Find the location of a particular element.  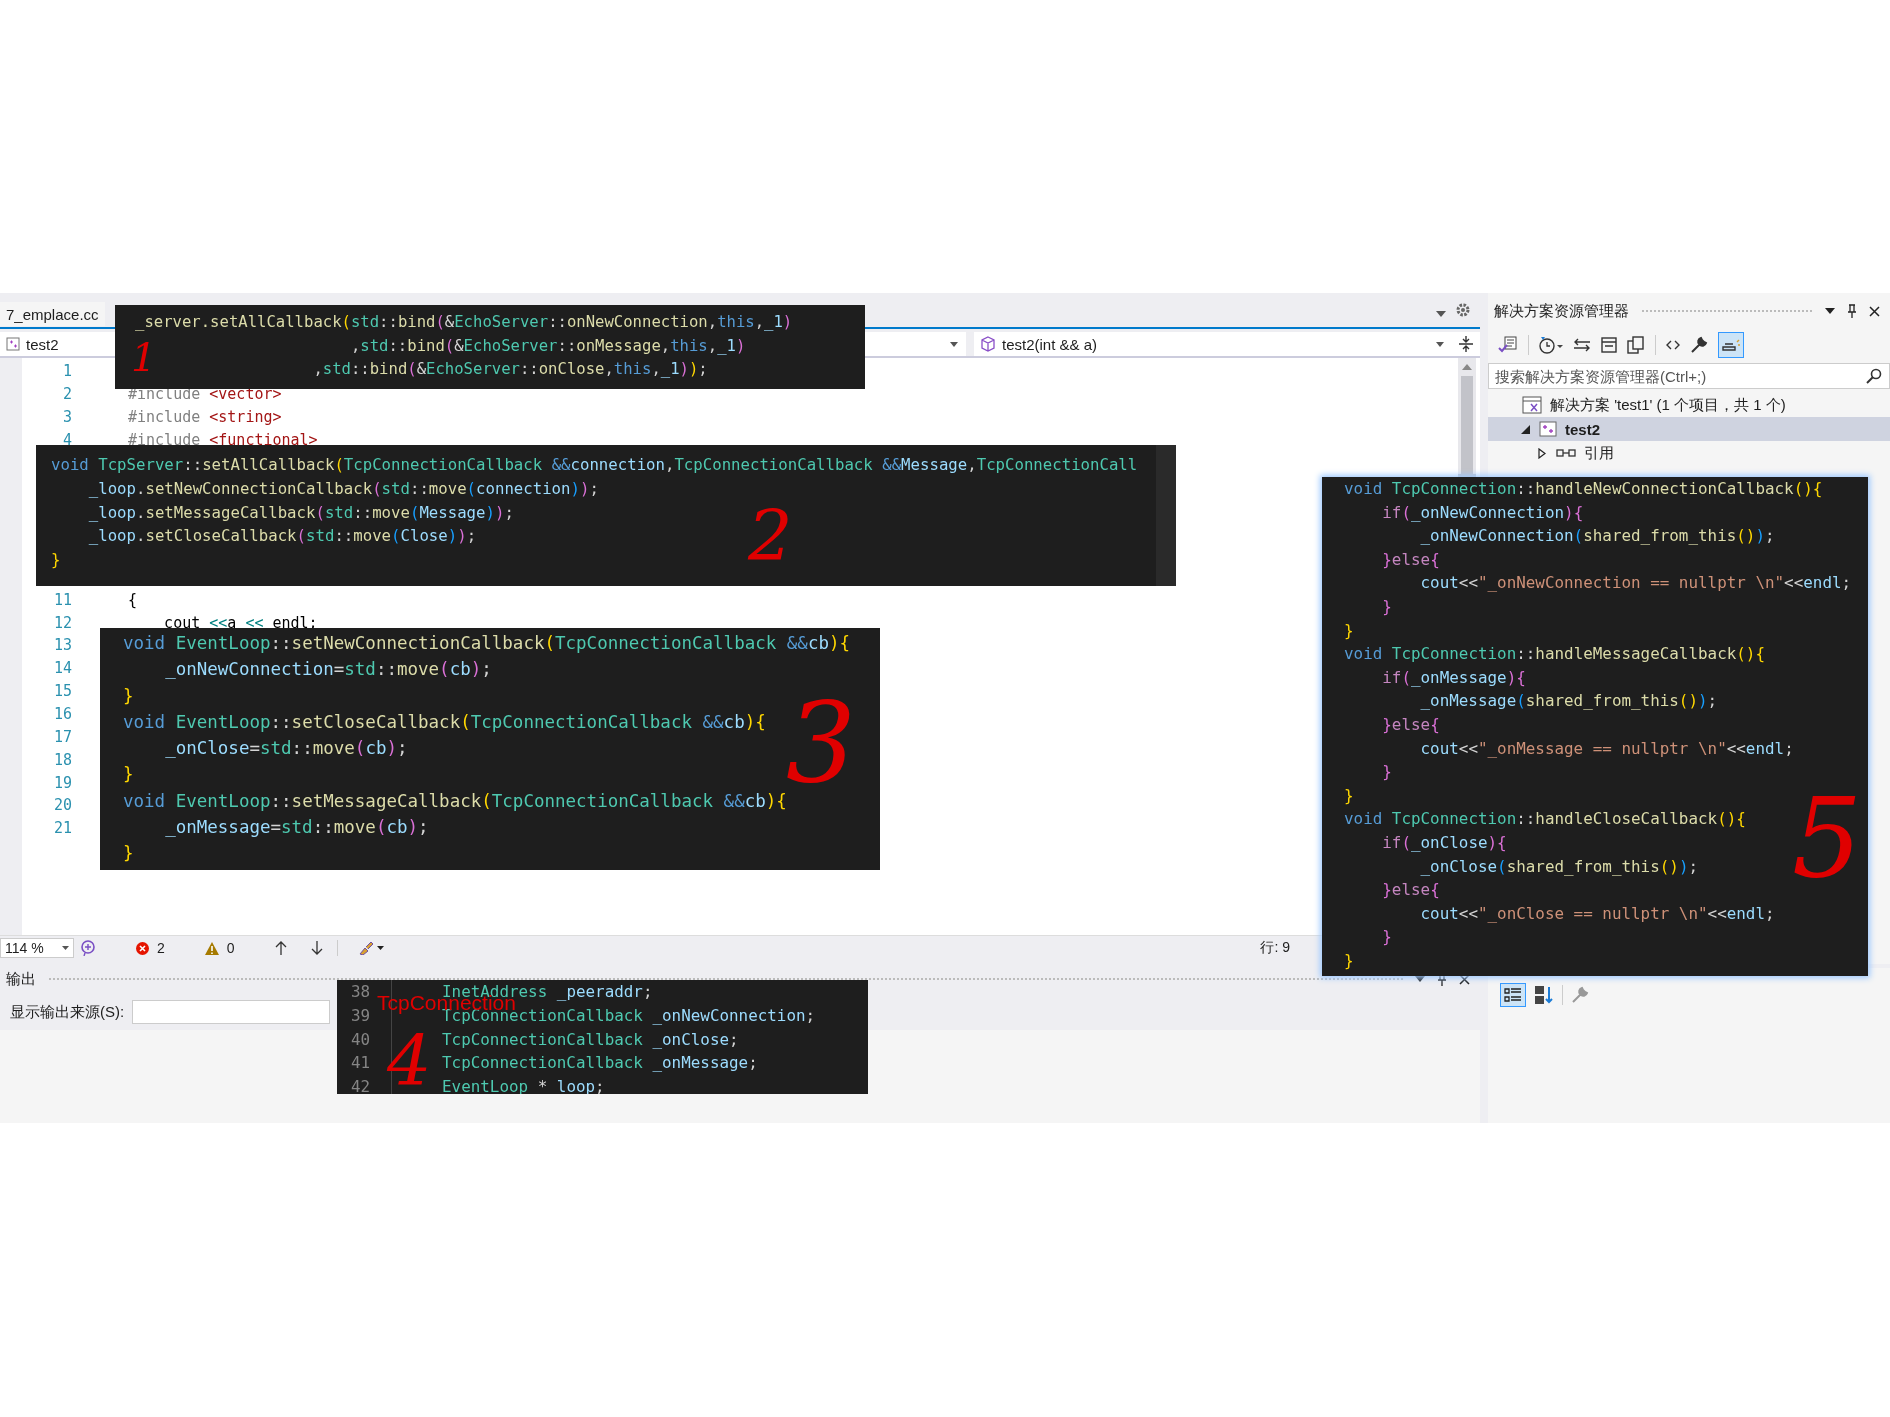

code-line: void TcpConnection::handleCloseCallback(){ is located at coordinates (1545, 819).